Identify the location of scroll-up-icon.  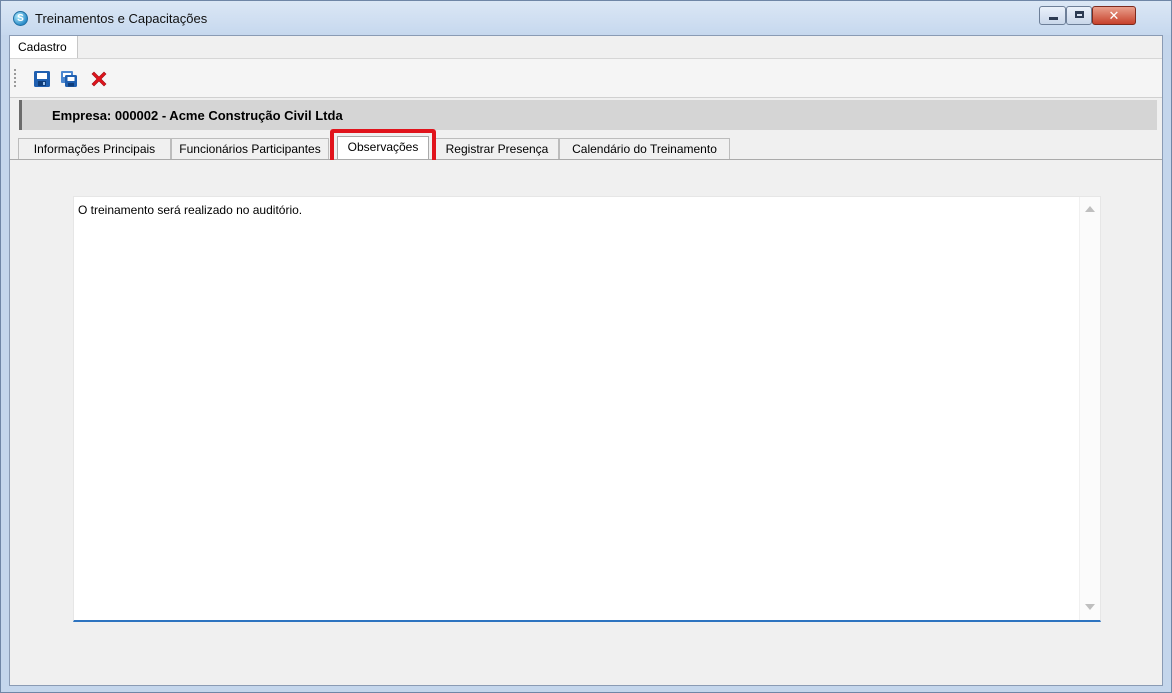
(1090, 209).